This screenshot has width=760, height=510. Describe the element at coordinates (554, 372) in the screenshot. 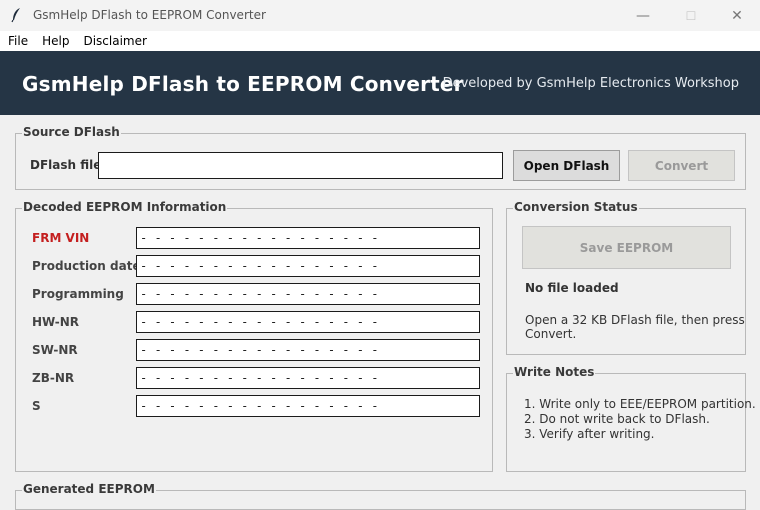

I see `write-notes-label: Write Notes` at that location.